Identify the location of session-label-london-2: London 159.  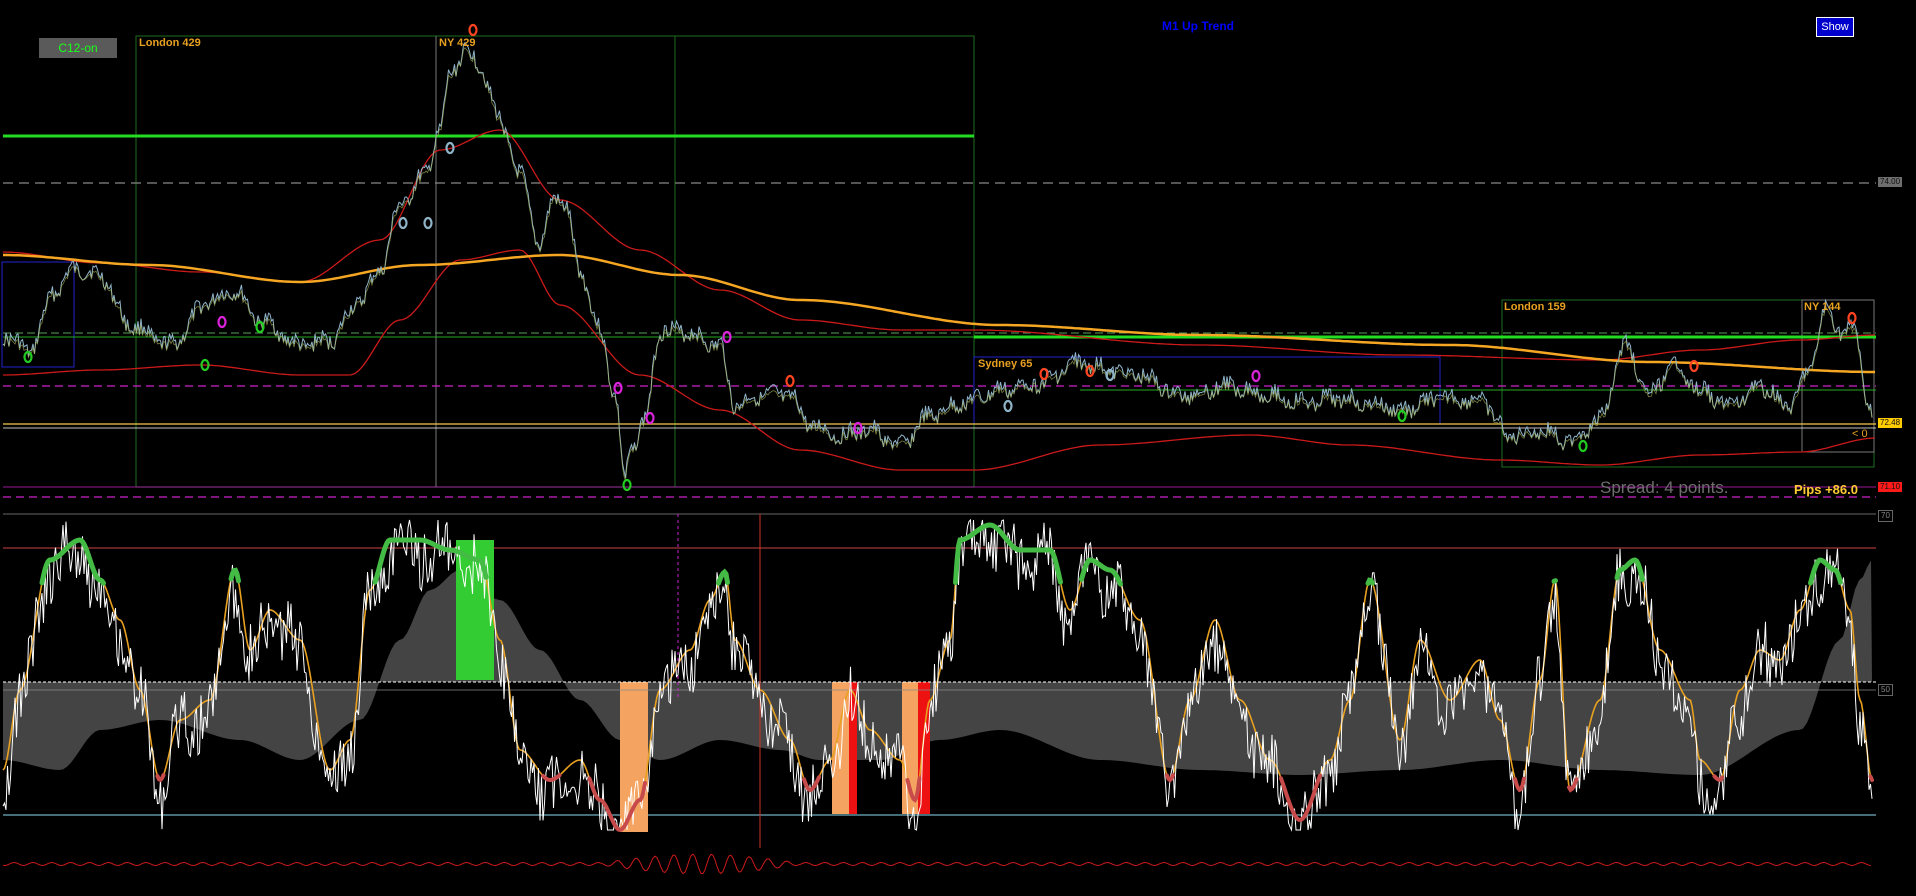
(1535, 307).